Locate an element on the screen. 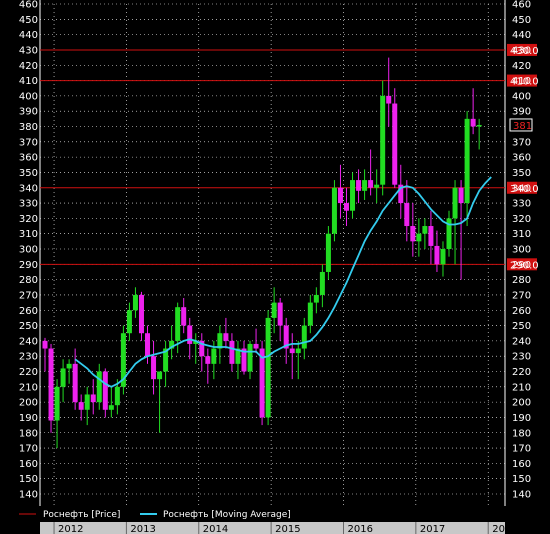 The image size is (550, 534). y-tick-label-right: 290 is located at coordinates (521, 265).